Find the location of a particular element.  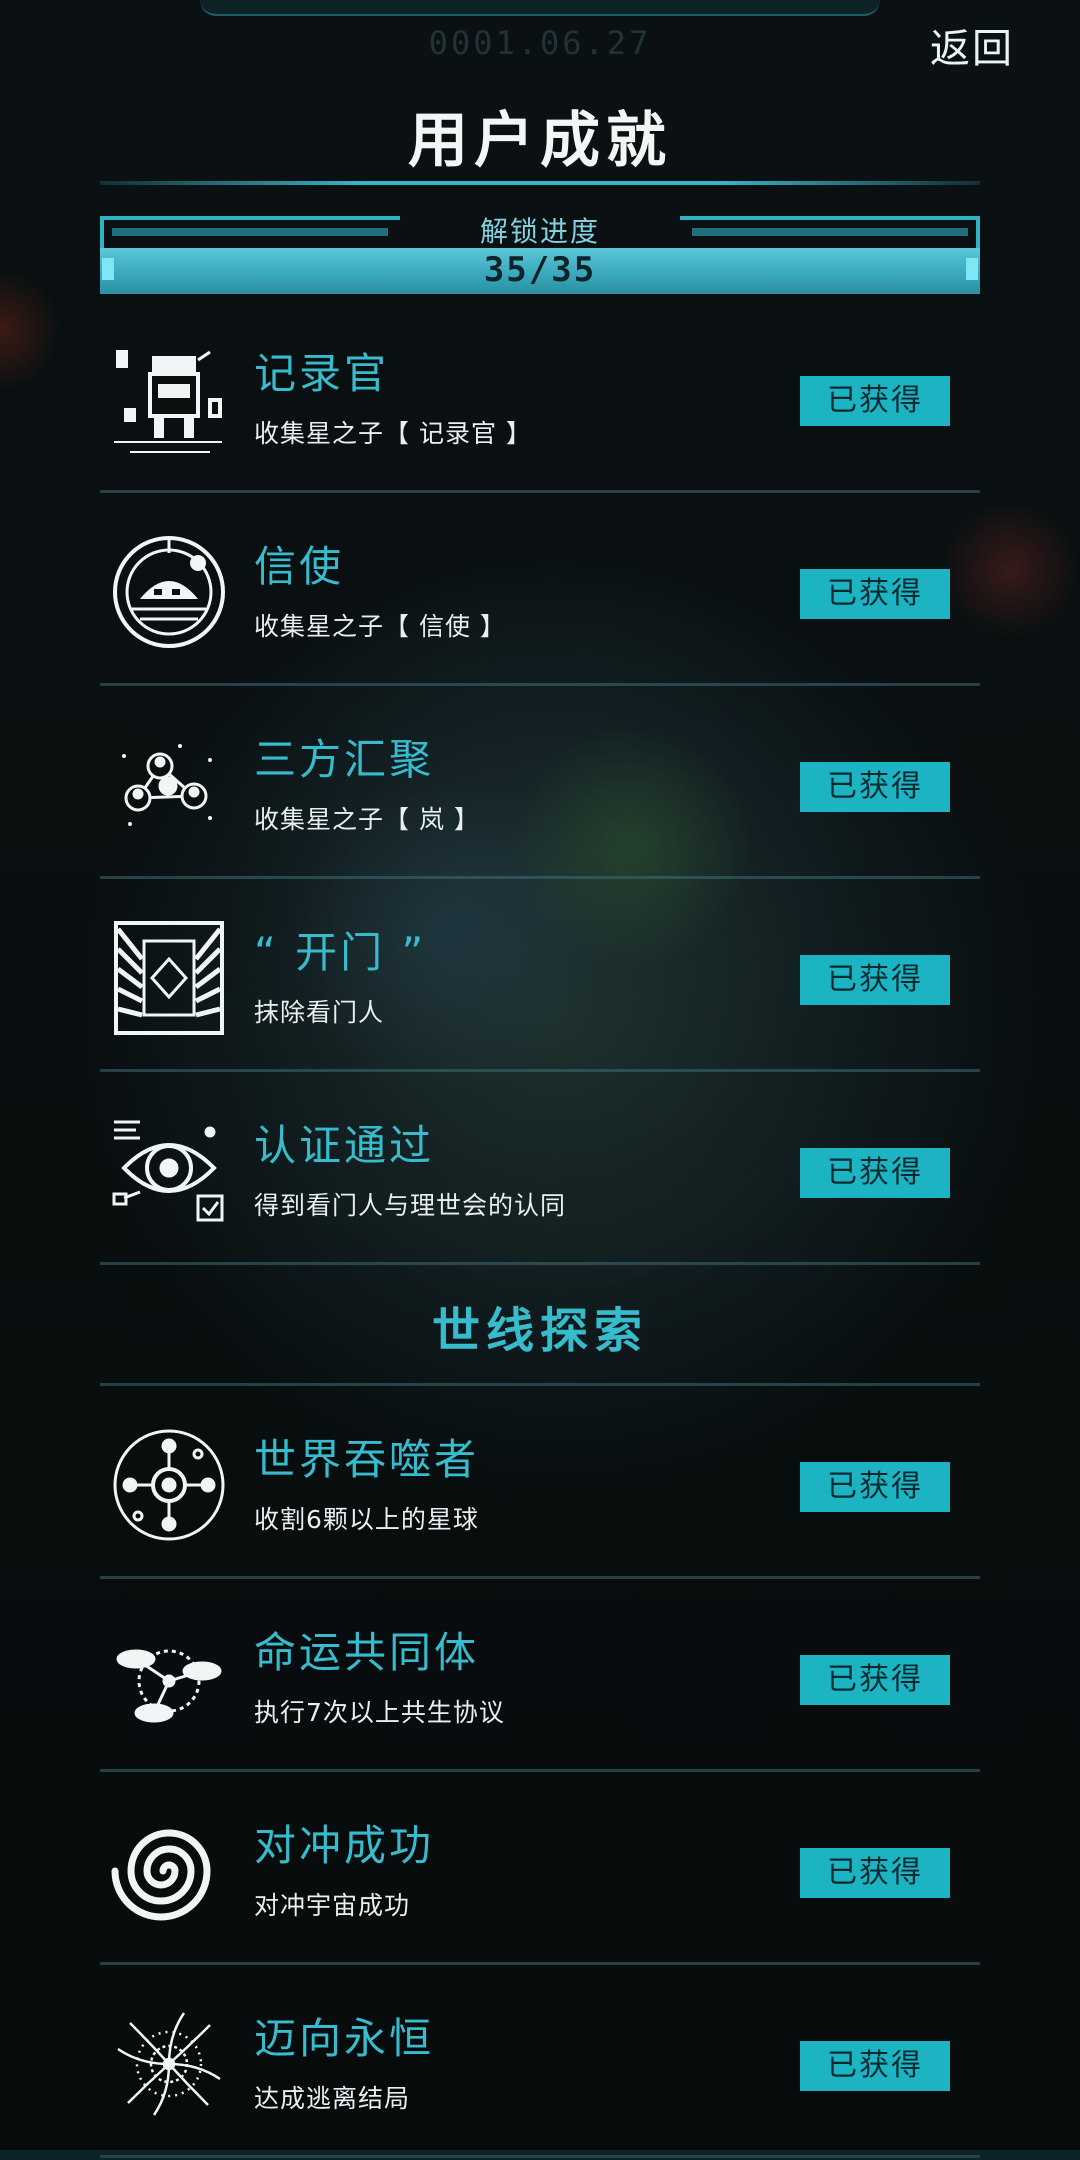

messenger-orb-icon is located at coordinates (169, 592).